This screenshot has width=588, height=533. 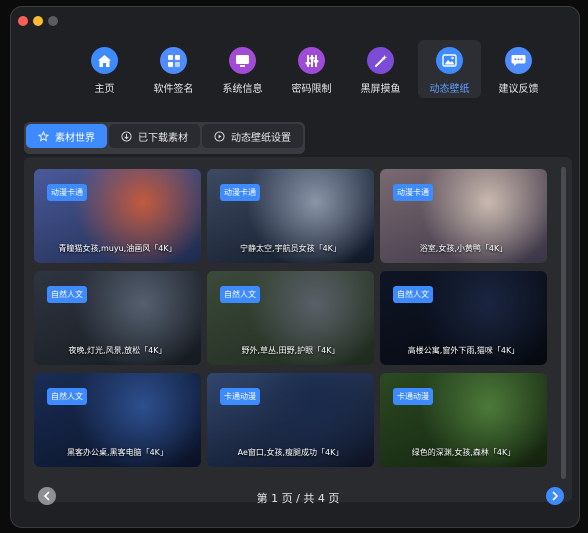 I want to click on chat-bubble-icon, so click(x=518, y=60).